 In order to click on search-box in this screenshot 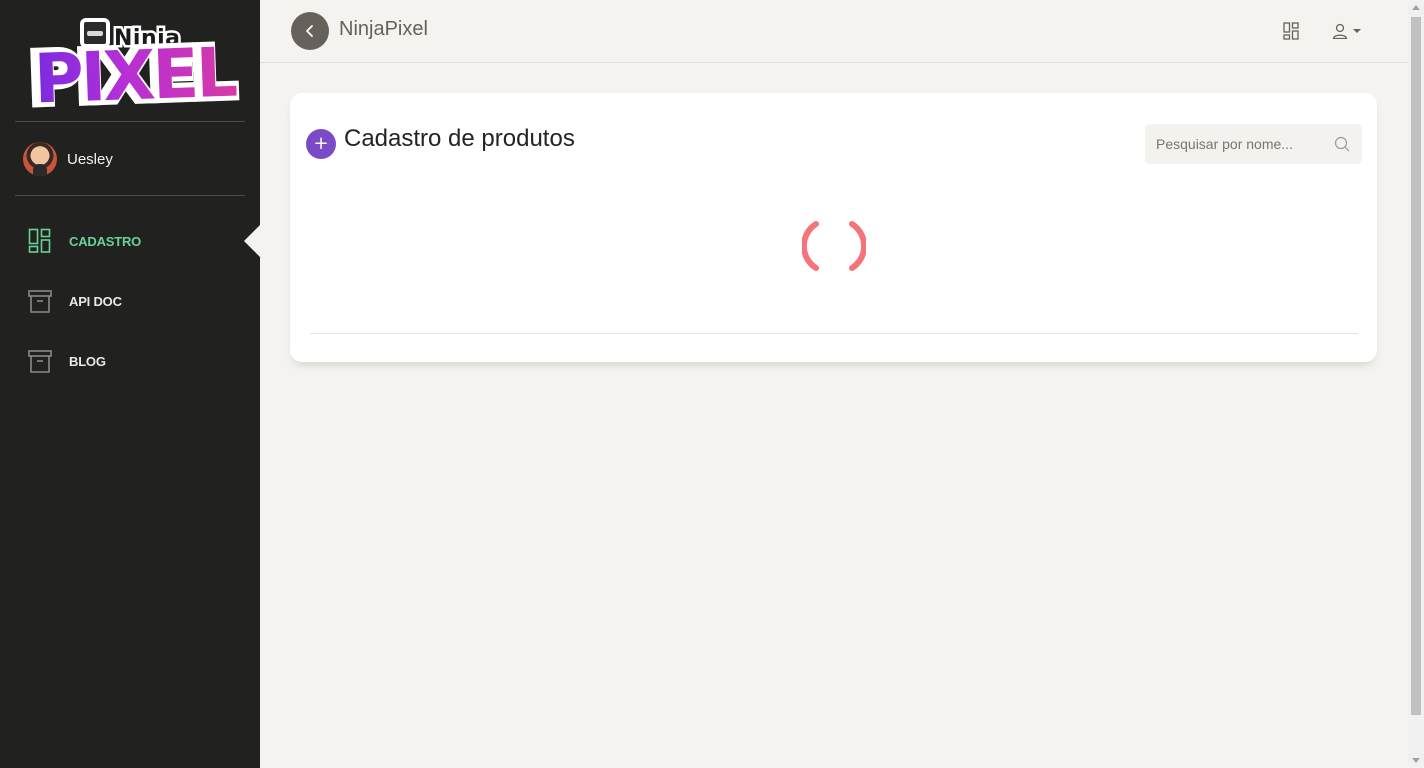, I will do `click(1253, 144)`.